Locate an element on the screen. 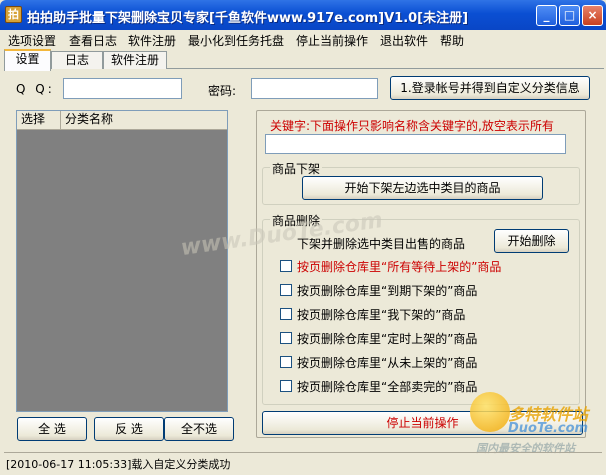 Image resolution: width=606 pixels, height=475 pixels. option-delete-my-offshelf: 按页删除仓库里“我下架的”商品 is located at coordinates (405, 314).